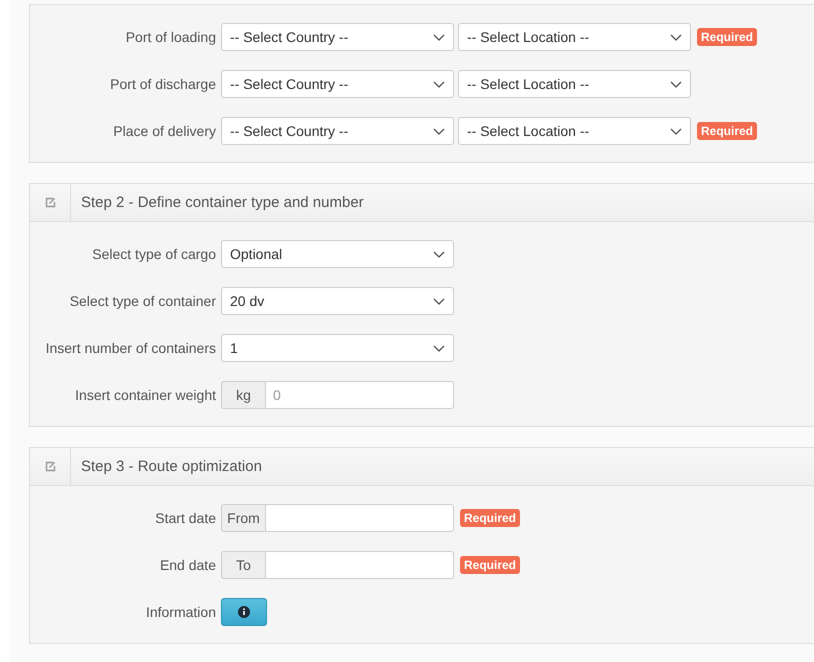  What do you see at coordinates (162, 84) in the screenshot?
I see `field-label: Port of discharge` at bounding box center [162, 84].